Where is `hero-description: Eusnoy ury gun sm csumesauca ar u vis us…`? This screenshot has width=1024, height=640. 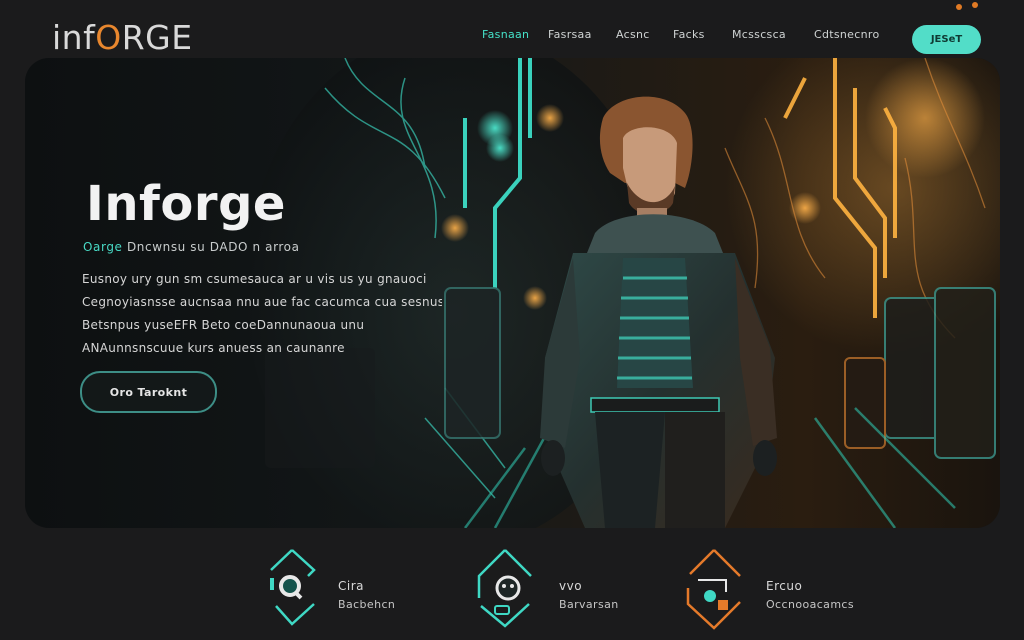
hero-description: Eusnoy ury gun sm csumesauca ar u vis us… is located at coordinates (262, 314).